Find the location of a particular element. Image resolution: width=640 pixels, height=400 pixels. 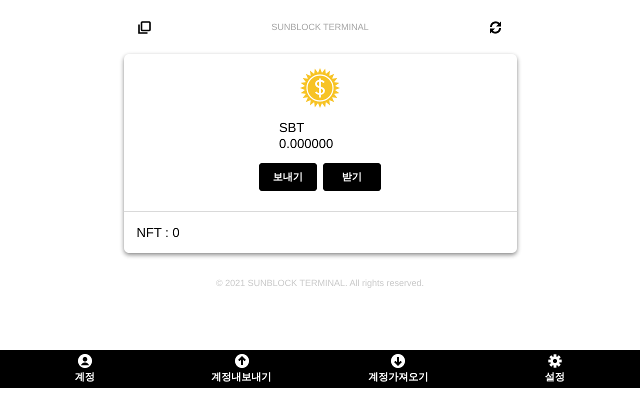

app-title: SUNBLOCK TERMINAL is located at coordinates (320, 27).